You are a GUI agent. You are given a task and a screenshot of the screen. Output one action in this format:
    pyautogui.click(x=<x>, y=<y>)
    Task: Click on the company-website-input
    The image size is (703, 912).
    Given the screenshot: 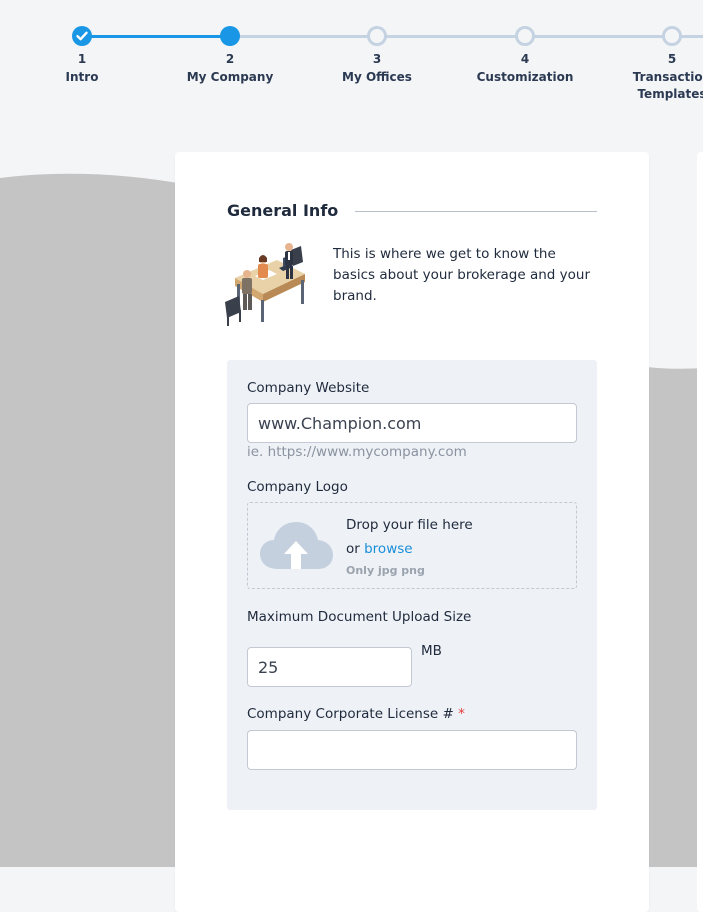 What is the action you would take?
    pyautogui.click(x=412, y=423)
    